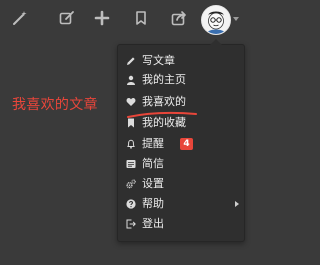 The image size is (320, 265). Describe the element at coordinates (131, 224) in the screenshot. I see `logout-icon` at that location.